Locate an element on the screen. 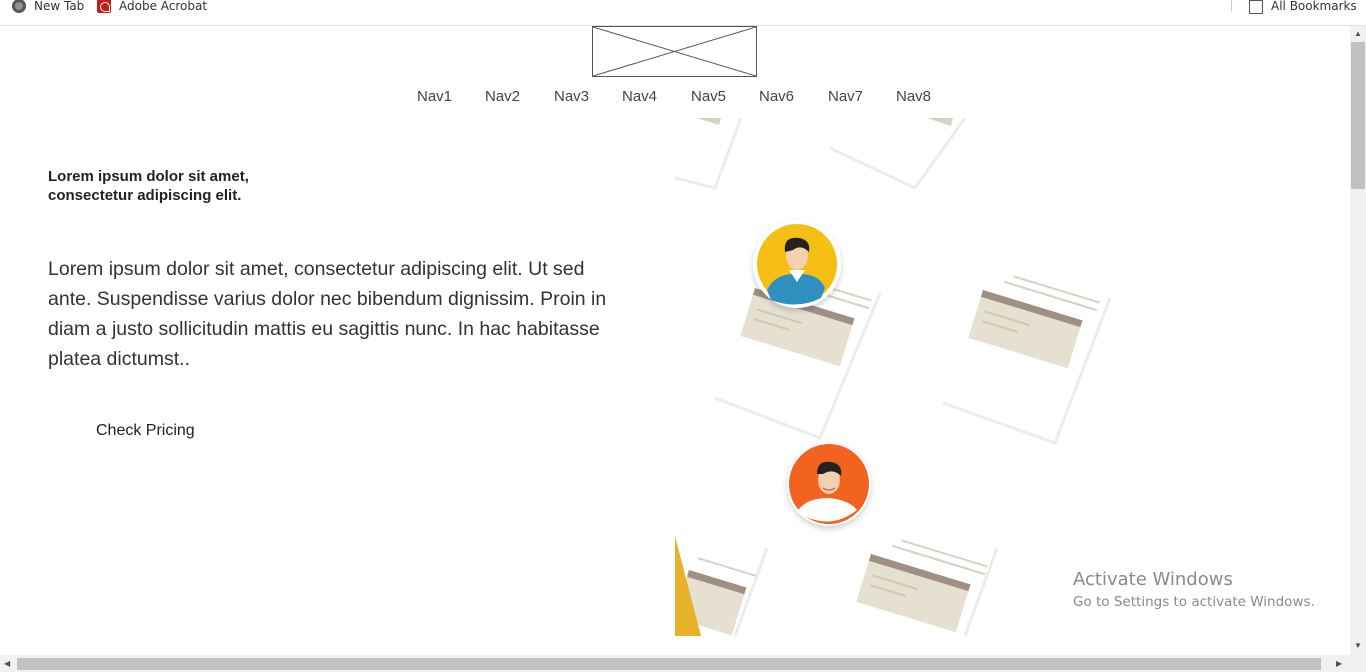 The width and height of the screenshot is (1366, 672). nav-item-4: Nav4 is located at coordinates (639, 96).